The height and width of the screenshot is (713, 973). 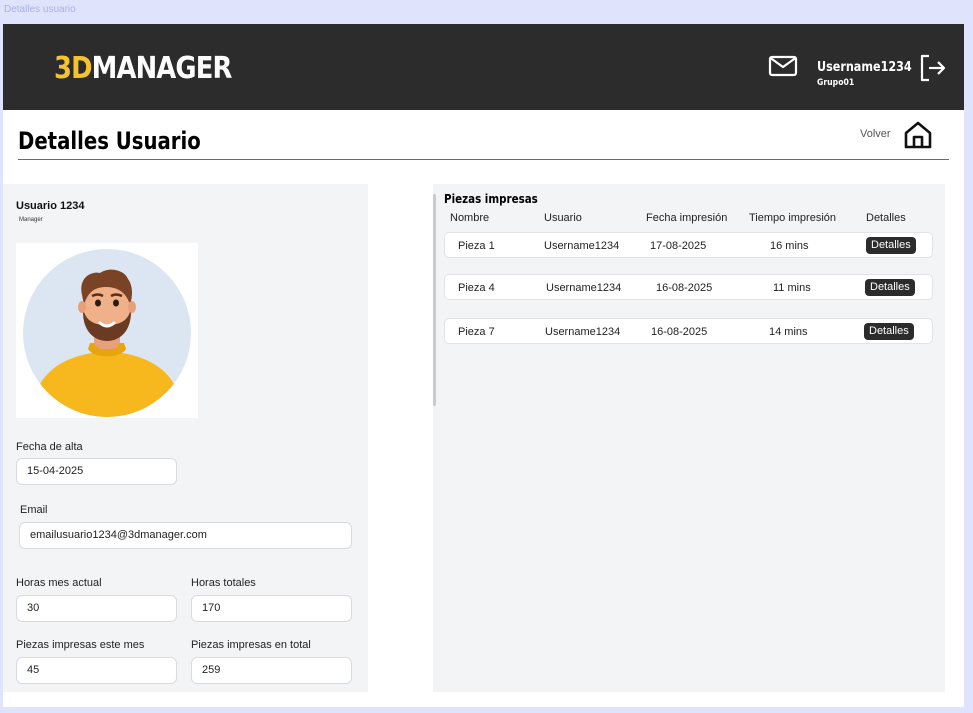 I want to click on logout-icon, so click(x=933, y=68).